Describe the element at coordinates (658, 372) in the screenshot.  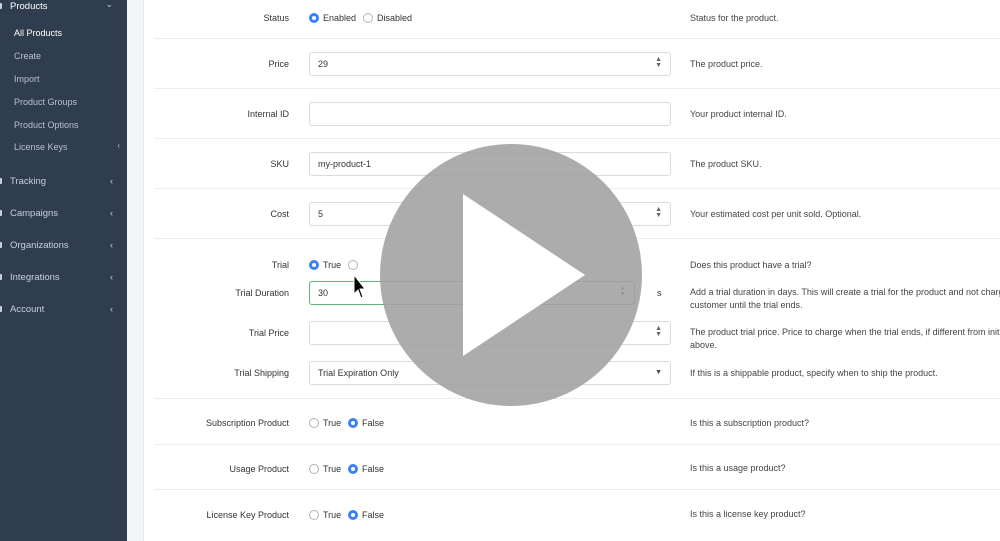
I see `caret-down-icon: ▼` at that location.